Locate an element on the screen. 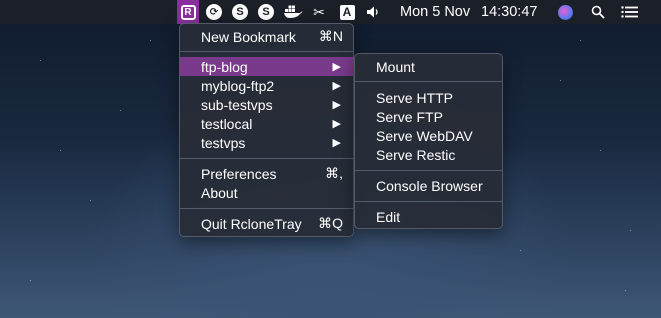  menubar-clock: 14:30:47 is located at coordinates (509, 12).